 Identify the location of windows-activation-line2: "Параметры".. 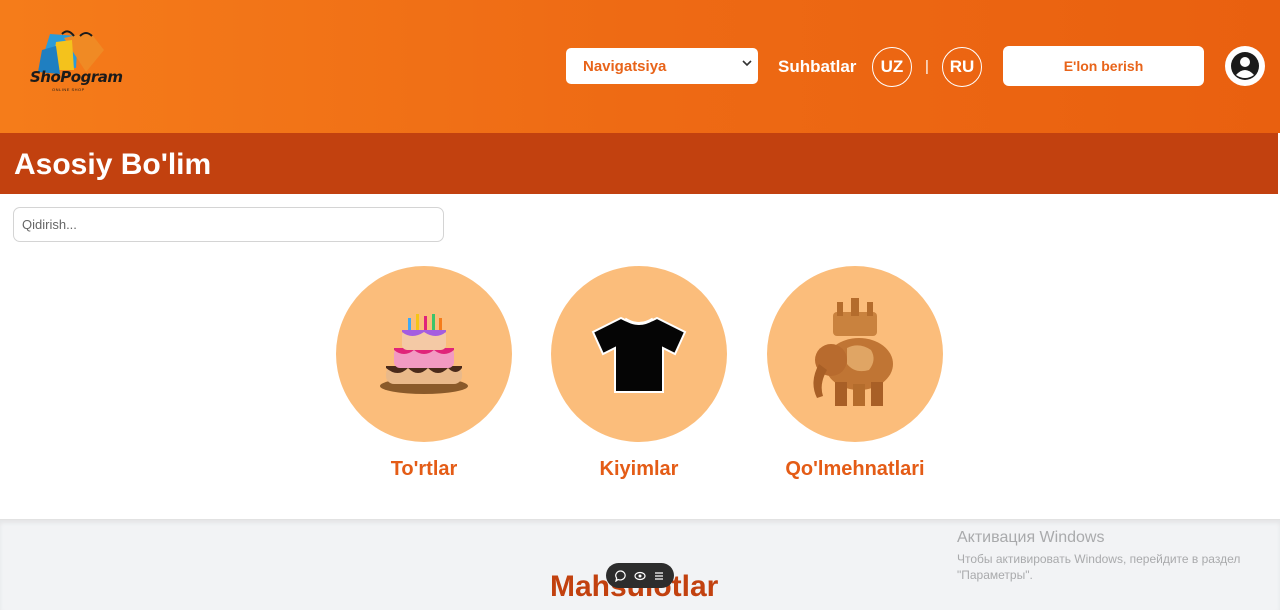
(995, 575).